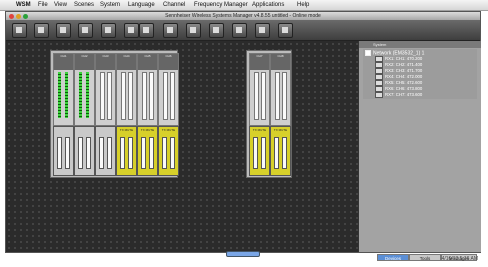  Describe the element at coordinates (174, 5) in the screenshot. I see `menu-channel: Channel` at that location.